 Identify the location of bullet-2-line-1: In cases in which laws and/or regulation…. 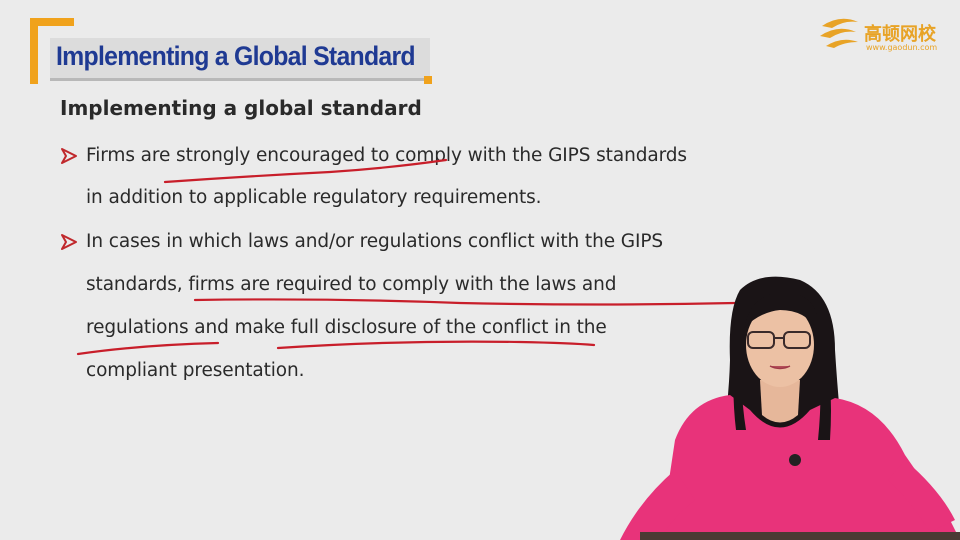
(375, 241).